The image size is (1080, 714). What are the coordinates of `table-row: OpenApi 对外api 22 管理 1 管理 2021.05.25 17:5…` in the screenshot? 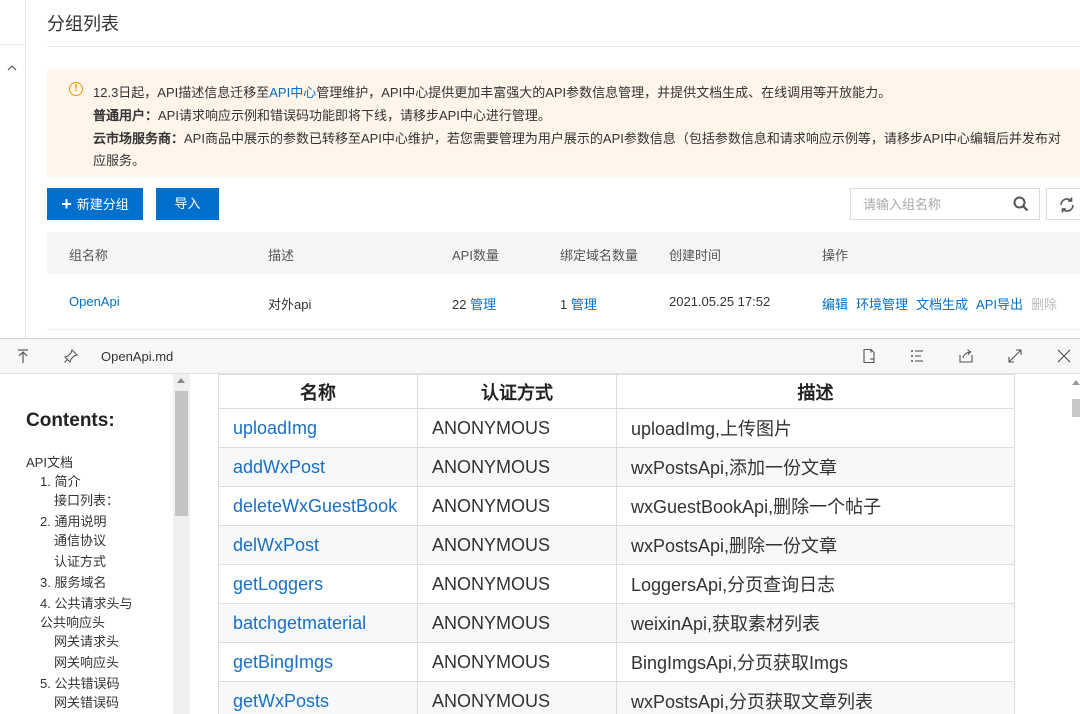 It's located at (563, 302).